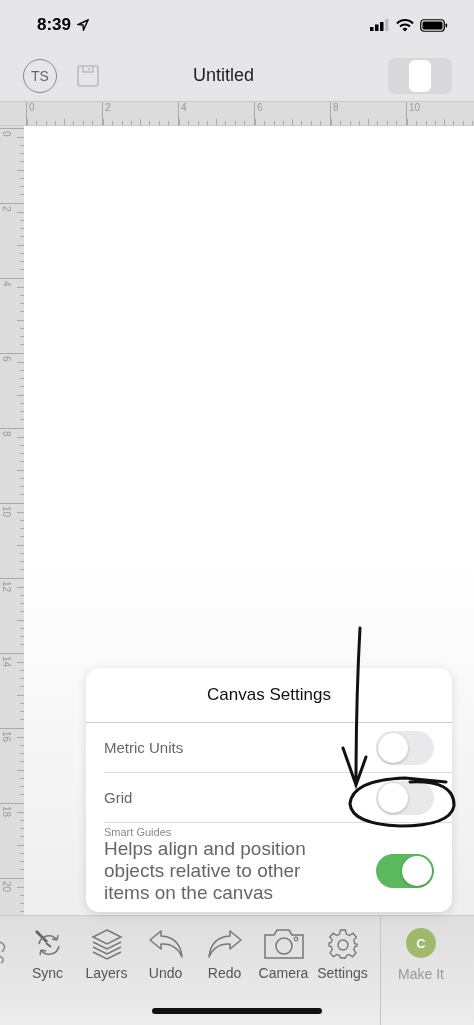  Describe the element at coordinates (144, 747) in the screenshot. I see `setting-label: Metric Units` at that location.